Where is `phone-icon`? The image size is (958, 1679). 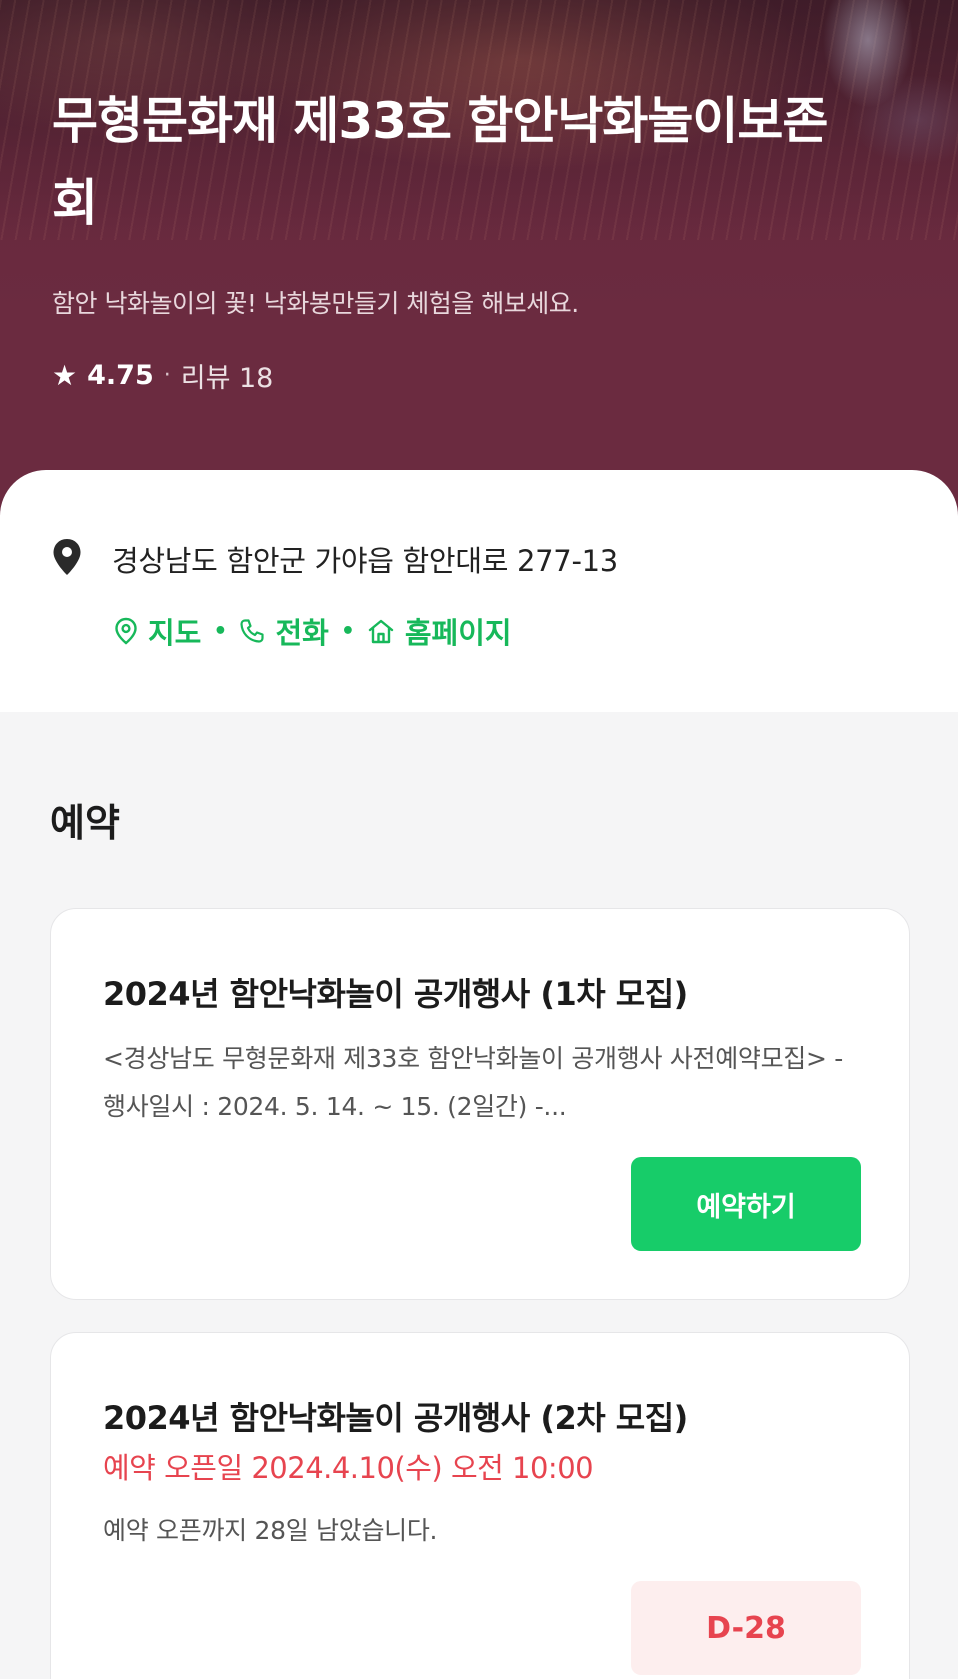
phone-icon is located at coordinates (252, 631).